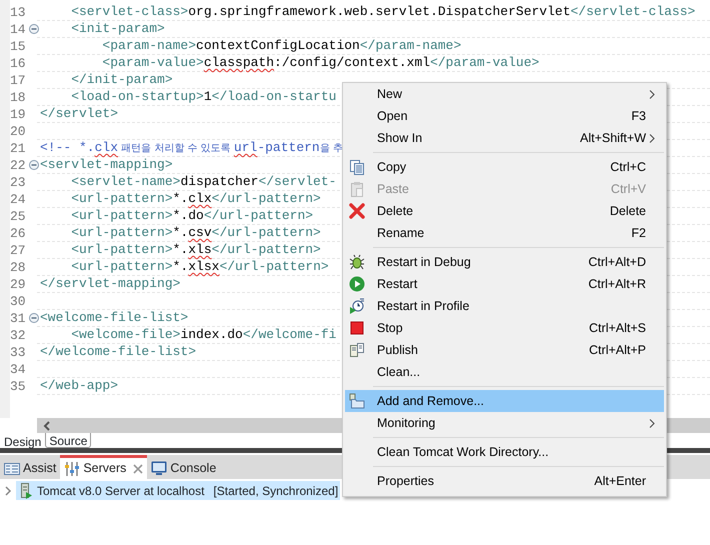 The height and width of the screenshot is (545, 710). I want to click on line-number: 17, so click(18, 81).